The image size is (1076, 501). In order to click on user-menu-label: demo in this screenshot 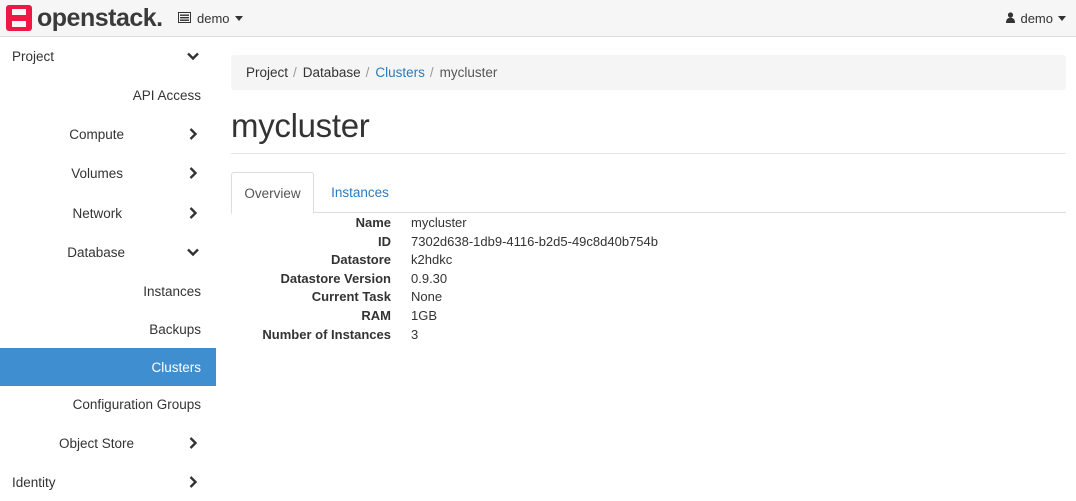, I will do `click(1036, 18)`.